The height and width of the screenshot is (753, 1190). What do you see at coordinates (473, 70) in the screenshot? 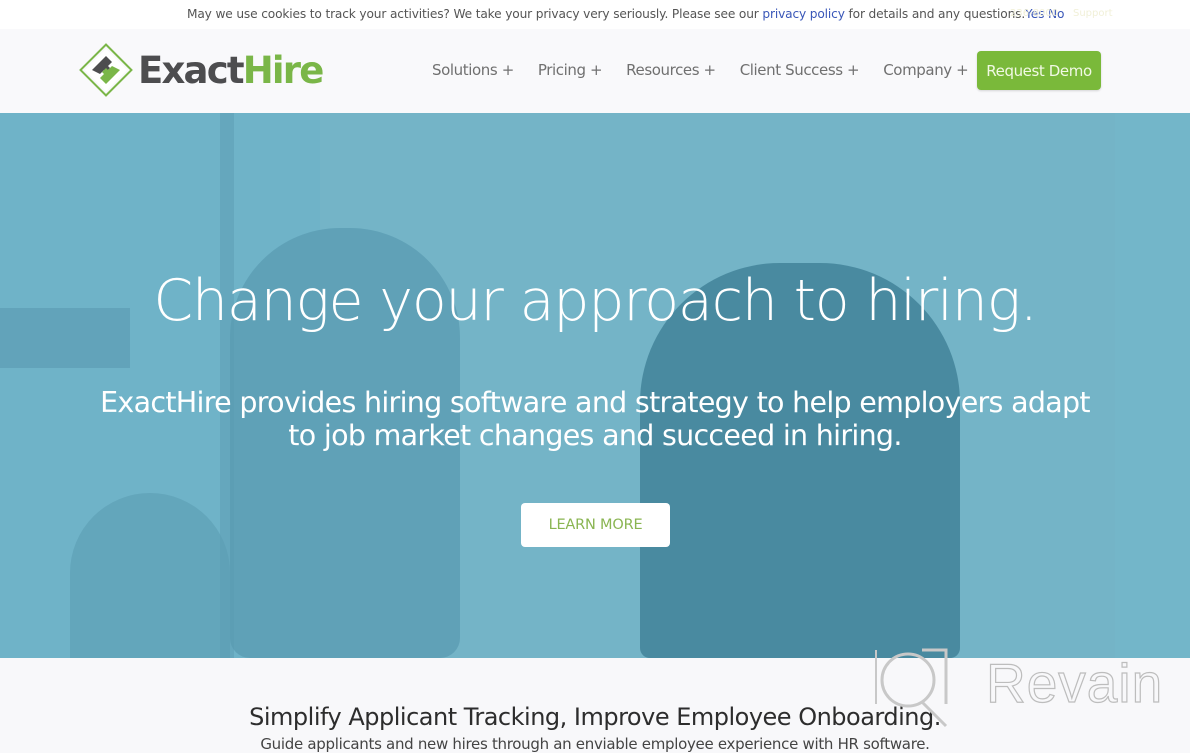
I see `nav-solutions: Solutions +` at bounding box center [473, 70].